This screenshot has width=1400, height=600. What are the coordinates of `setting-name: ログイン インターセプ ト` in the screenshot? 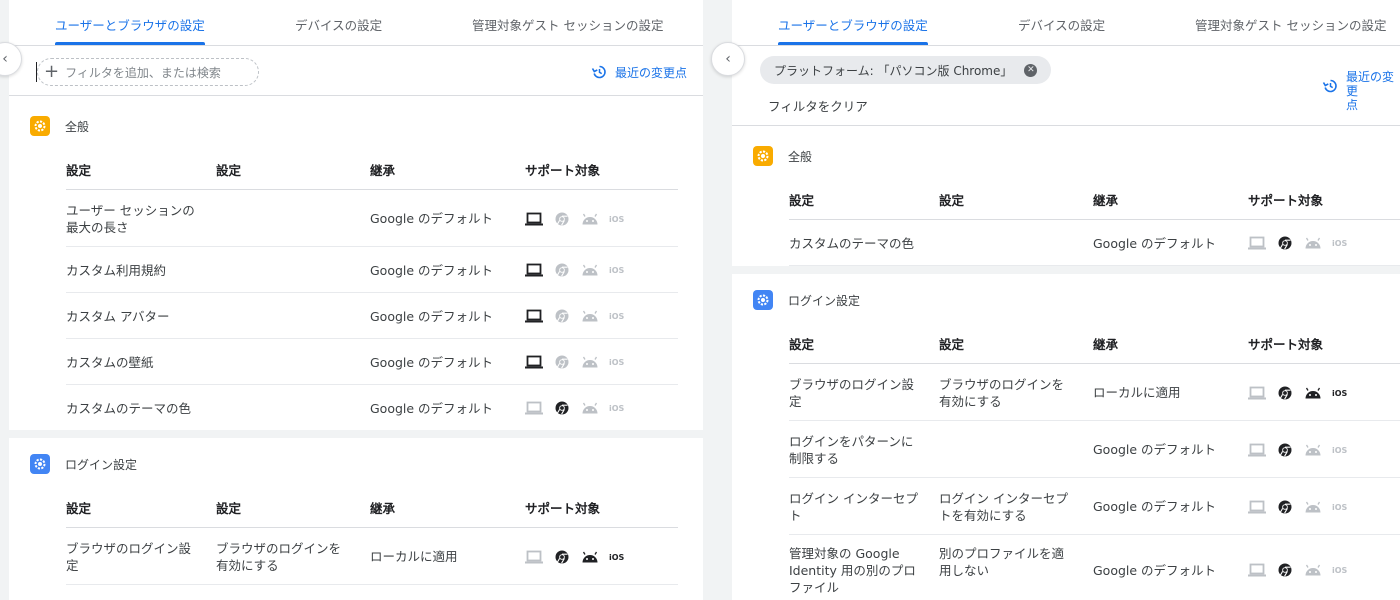 It's located at (853, 507).